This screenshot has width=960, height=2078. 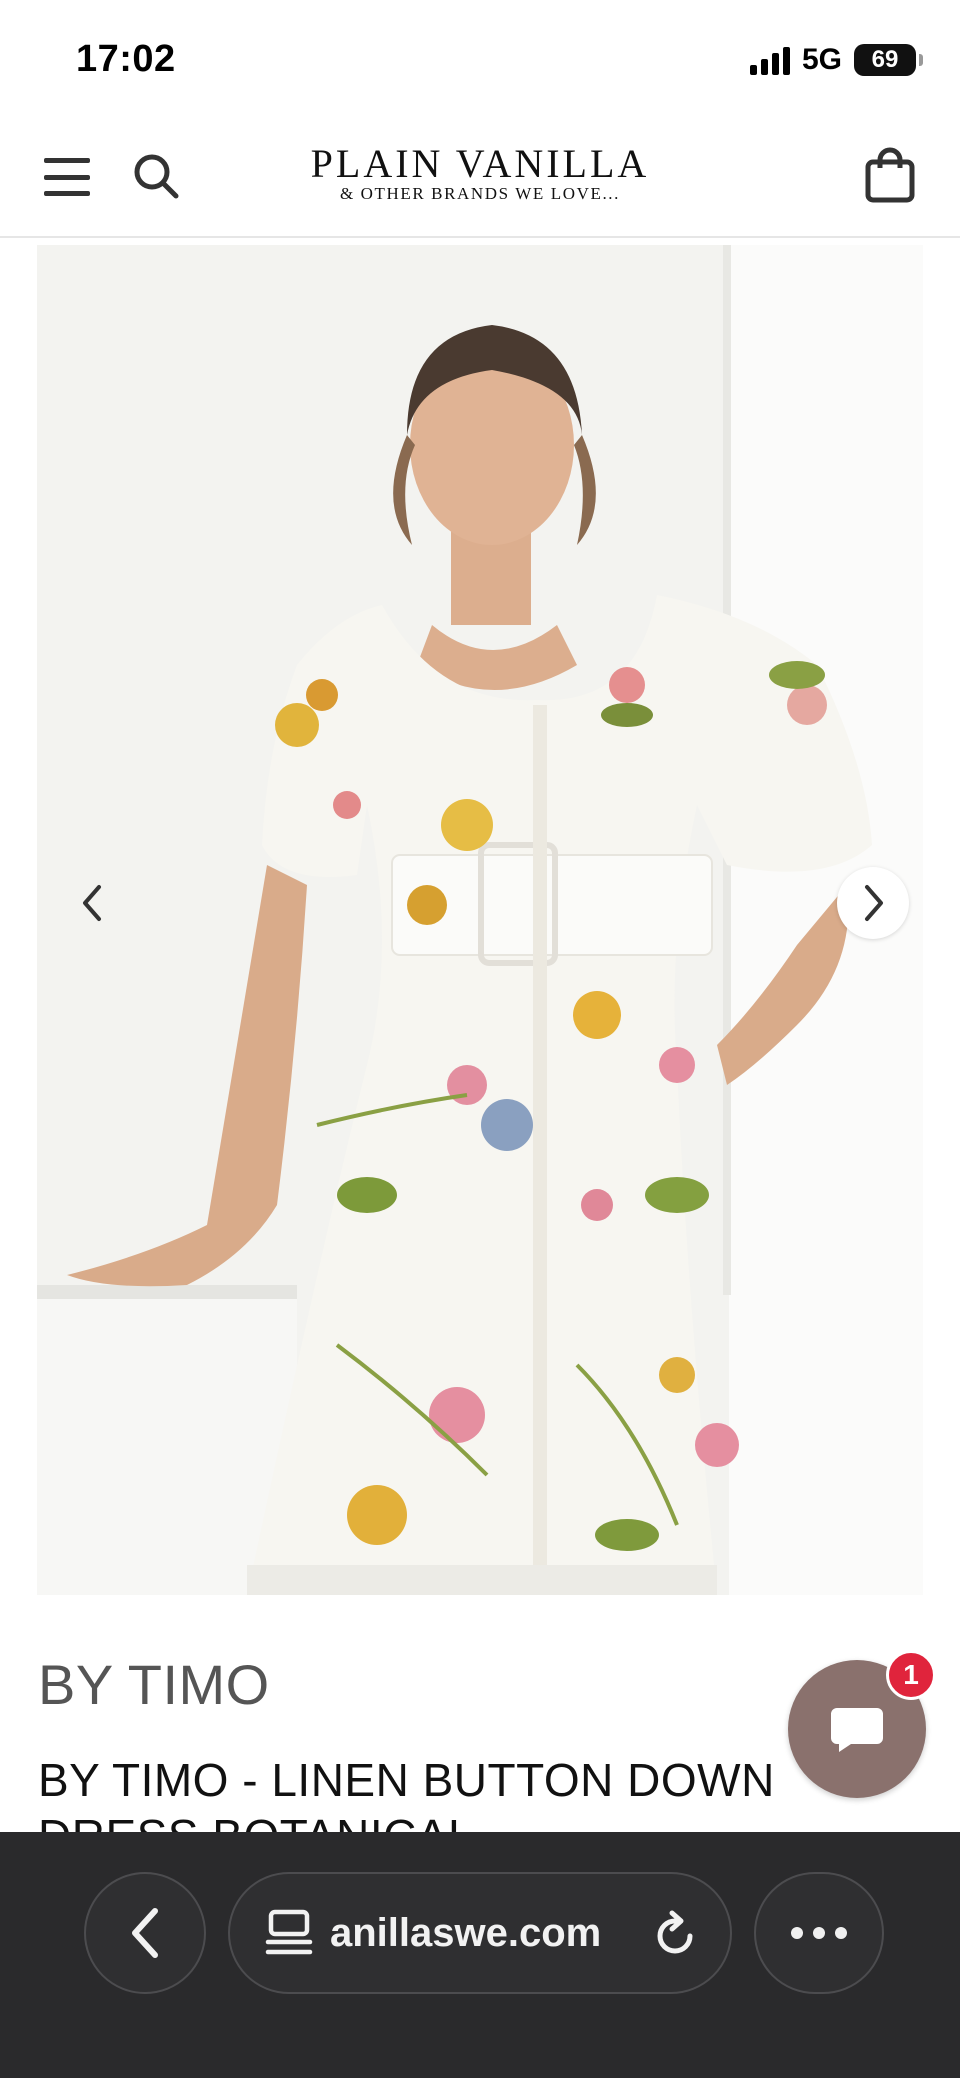 What do you see at coordinates (154, 1684) in the screenshot?
I see `product-brand: BY TIMO` at bounding box center [154, 1684].